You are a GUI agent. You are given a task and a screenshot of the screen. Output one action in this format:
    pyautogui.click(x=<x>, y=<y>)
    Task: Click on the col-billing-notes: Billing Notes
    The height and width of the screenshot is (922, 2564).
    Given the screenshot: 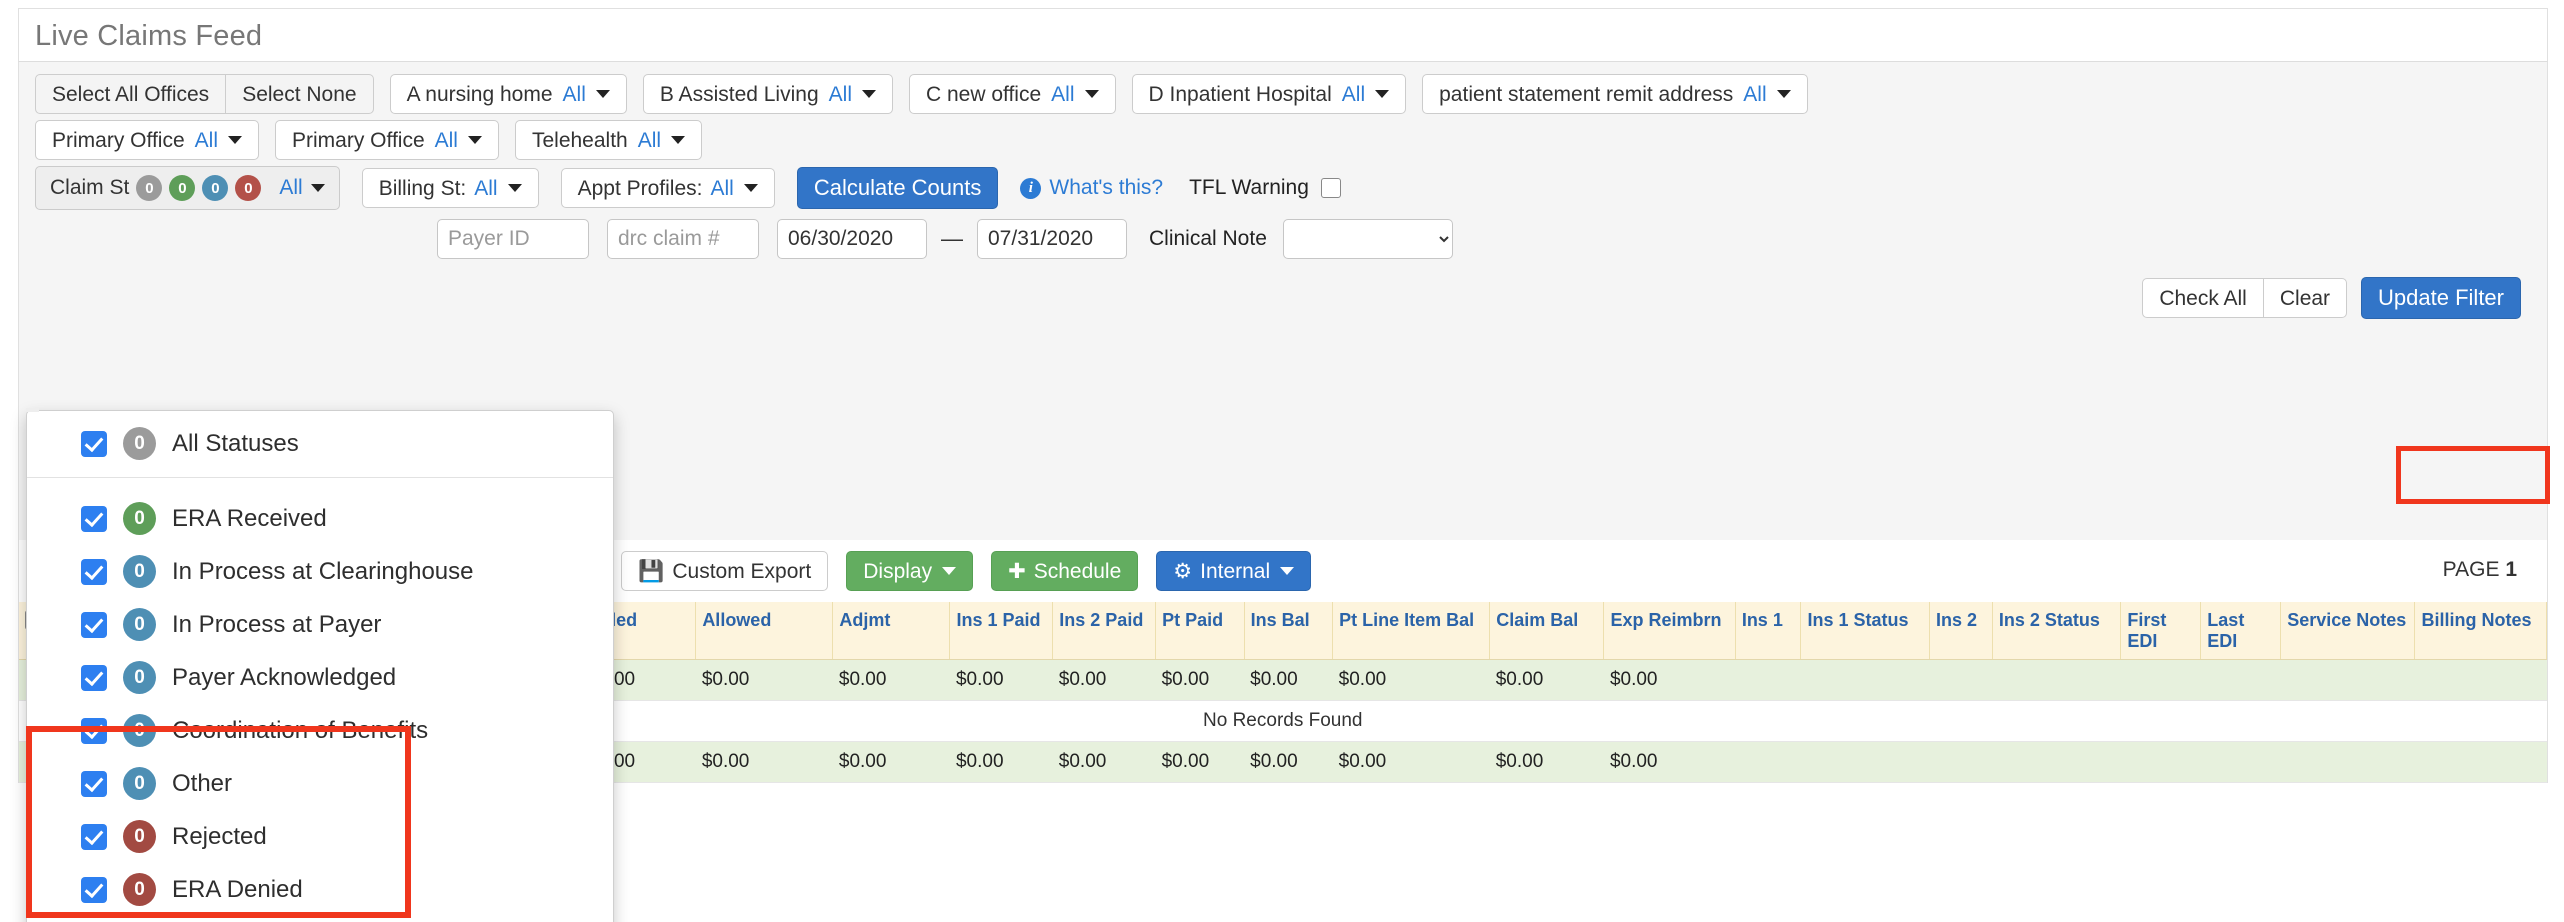 What is the action you would take?
    pyautogui.click(x=2480, y=631)
    